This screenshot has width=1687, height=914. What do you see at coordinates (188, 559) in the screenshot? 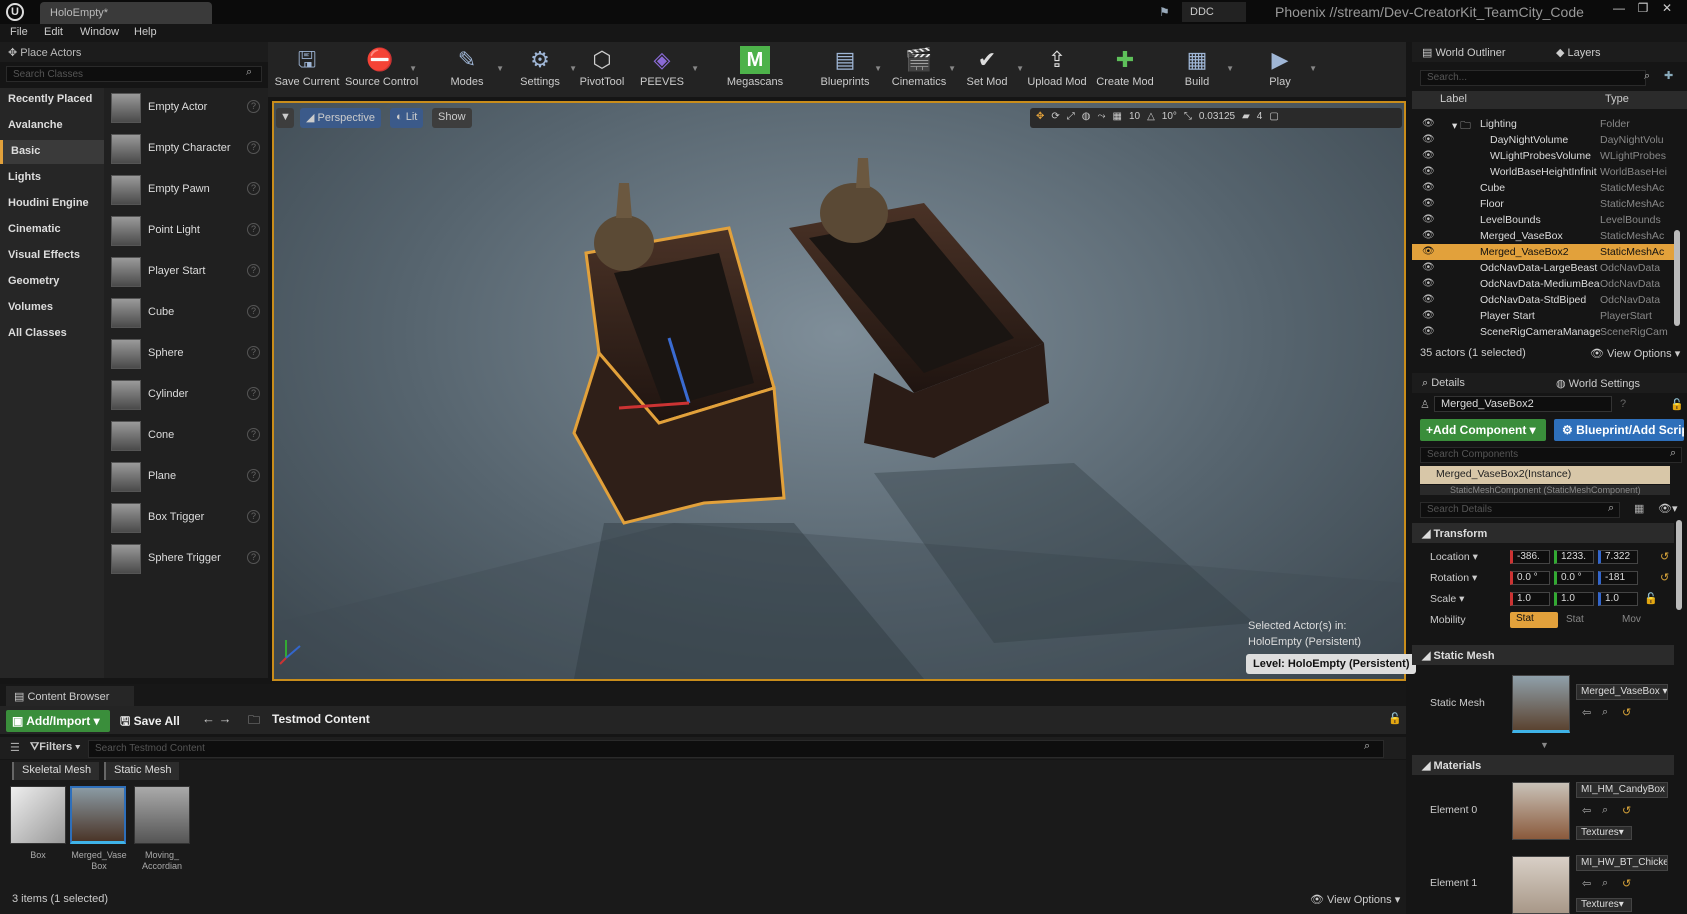
I see `actor-item-sphere-trigger: Sphere Trigger?` at bounding box center [188, 559].